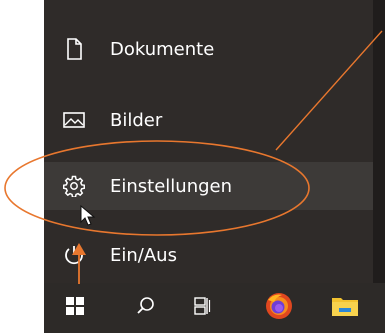 Image resolution: width=385 pixels, height=333 pixels. Describe the element at coordinates (88, 215) in the screenshot. I see `mouse-pointer-icon` at that location.